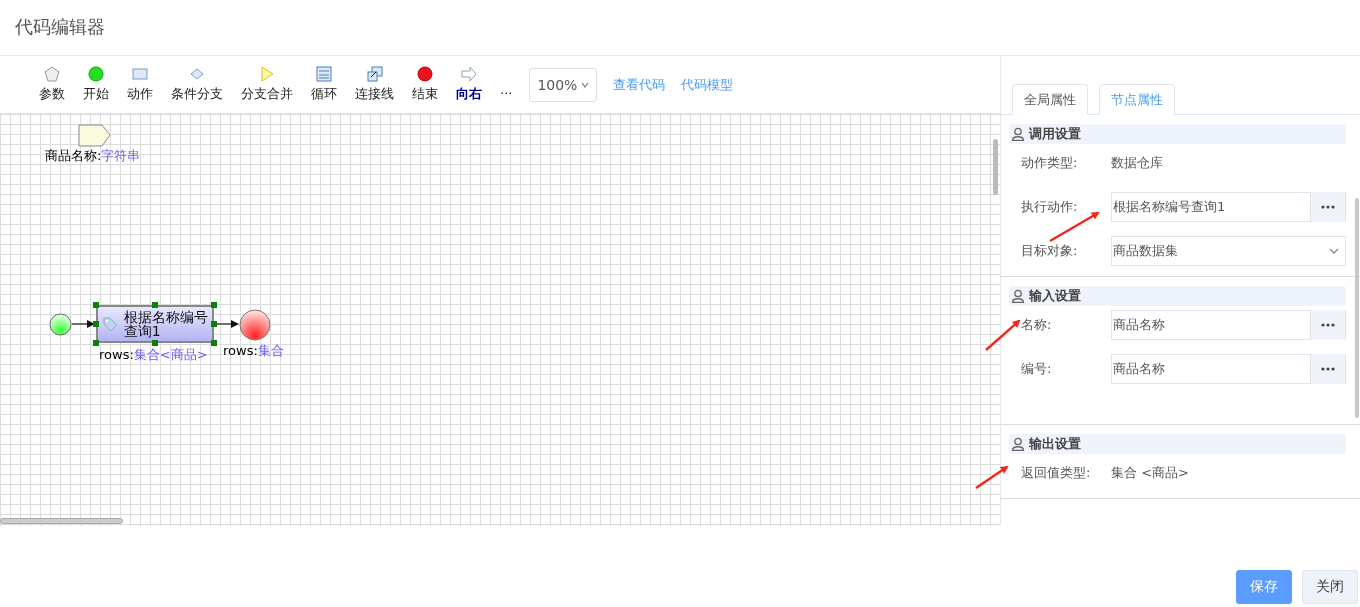 The width and height of the screenshot is (1360, 607). Describe the element at coordinates (140, 84) in the screenshot. I see `toolbar-button: 动作` at that location.